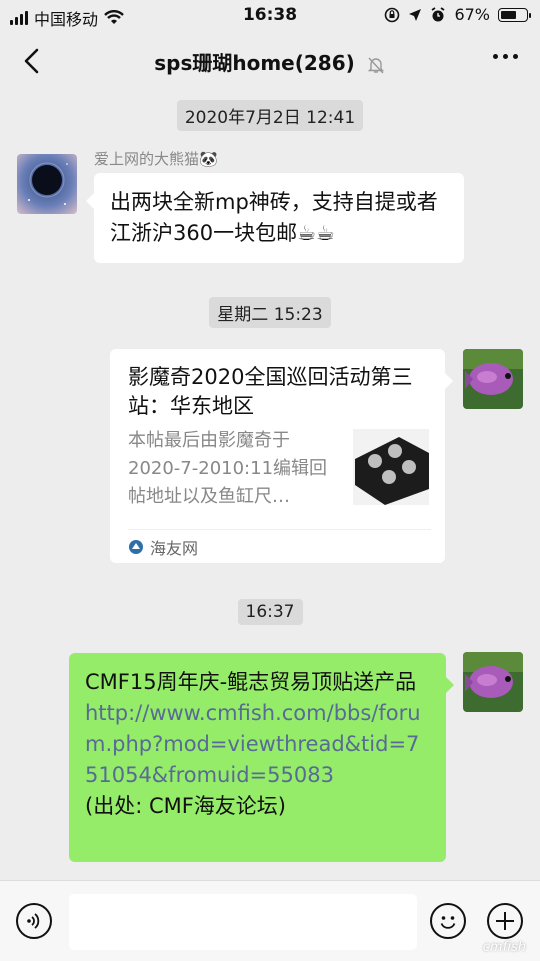  I want to click on timestamp: 16:37, so click(270, 612).